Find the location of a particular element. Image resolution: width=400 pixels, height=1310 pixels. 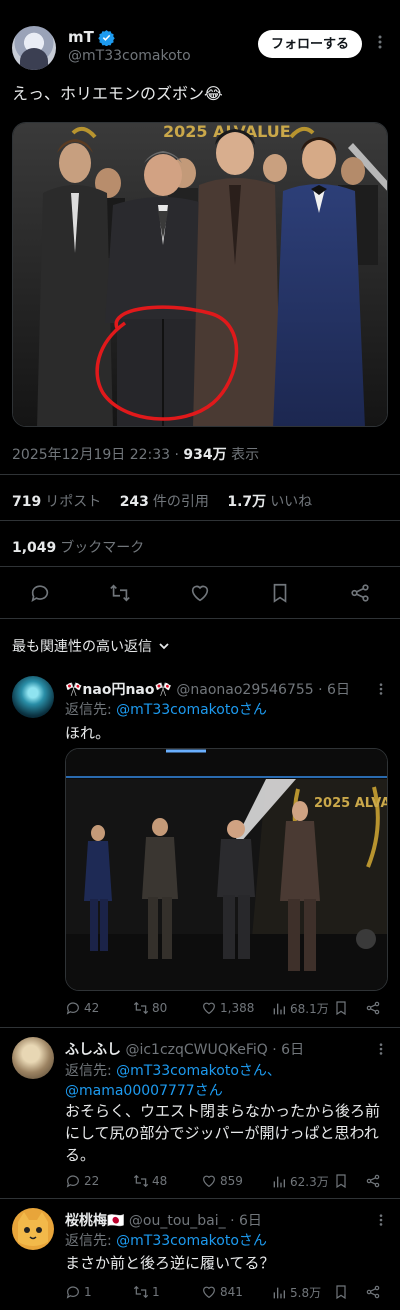

reply-author-handle: @naonao29546755 is located at coordinates (244, 690).